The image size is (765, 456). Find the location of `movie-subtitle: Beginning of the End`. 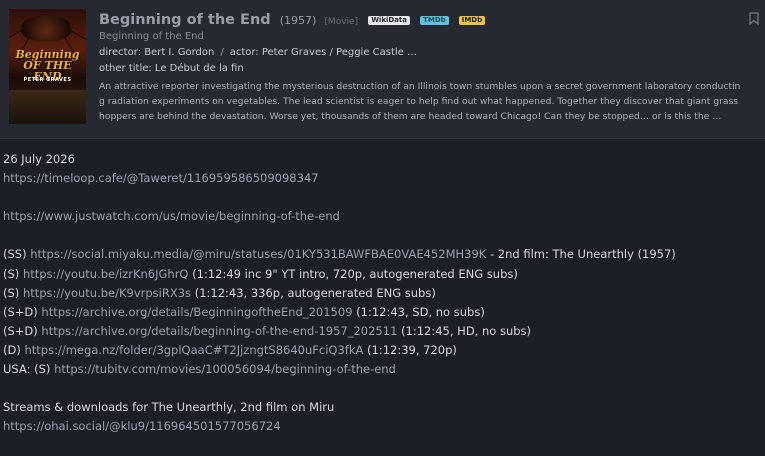

movie-subtitle: Beginning of the End is located at coordinates (151, 36).